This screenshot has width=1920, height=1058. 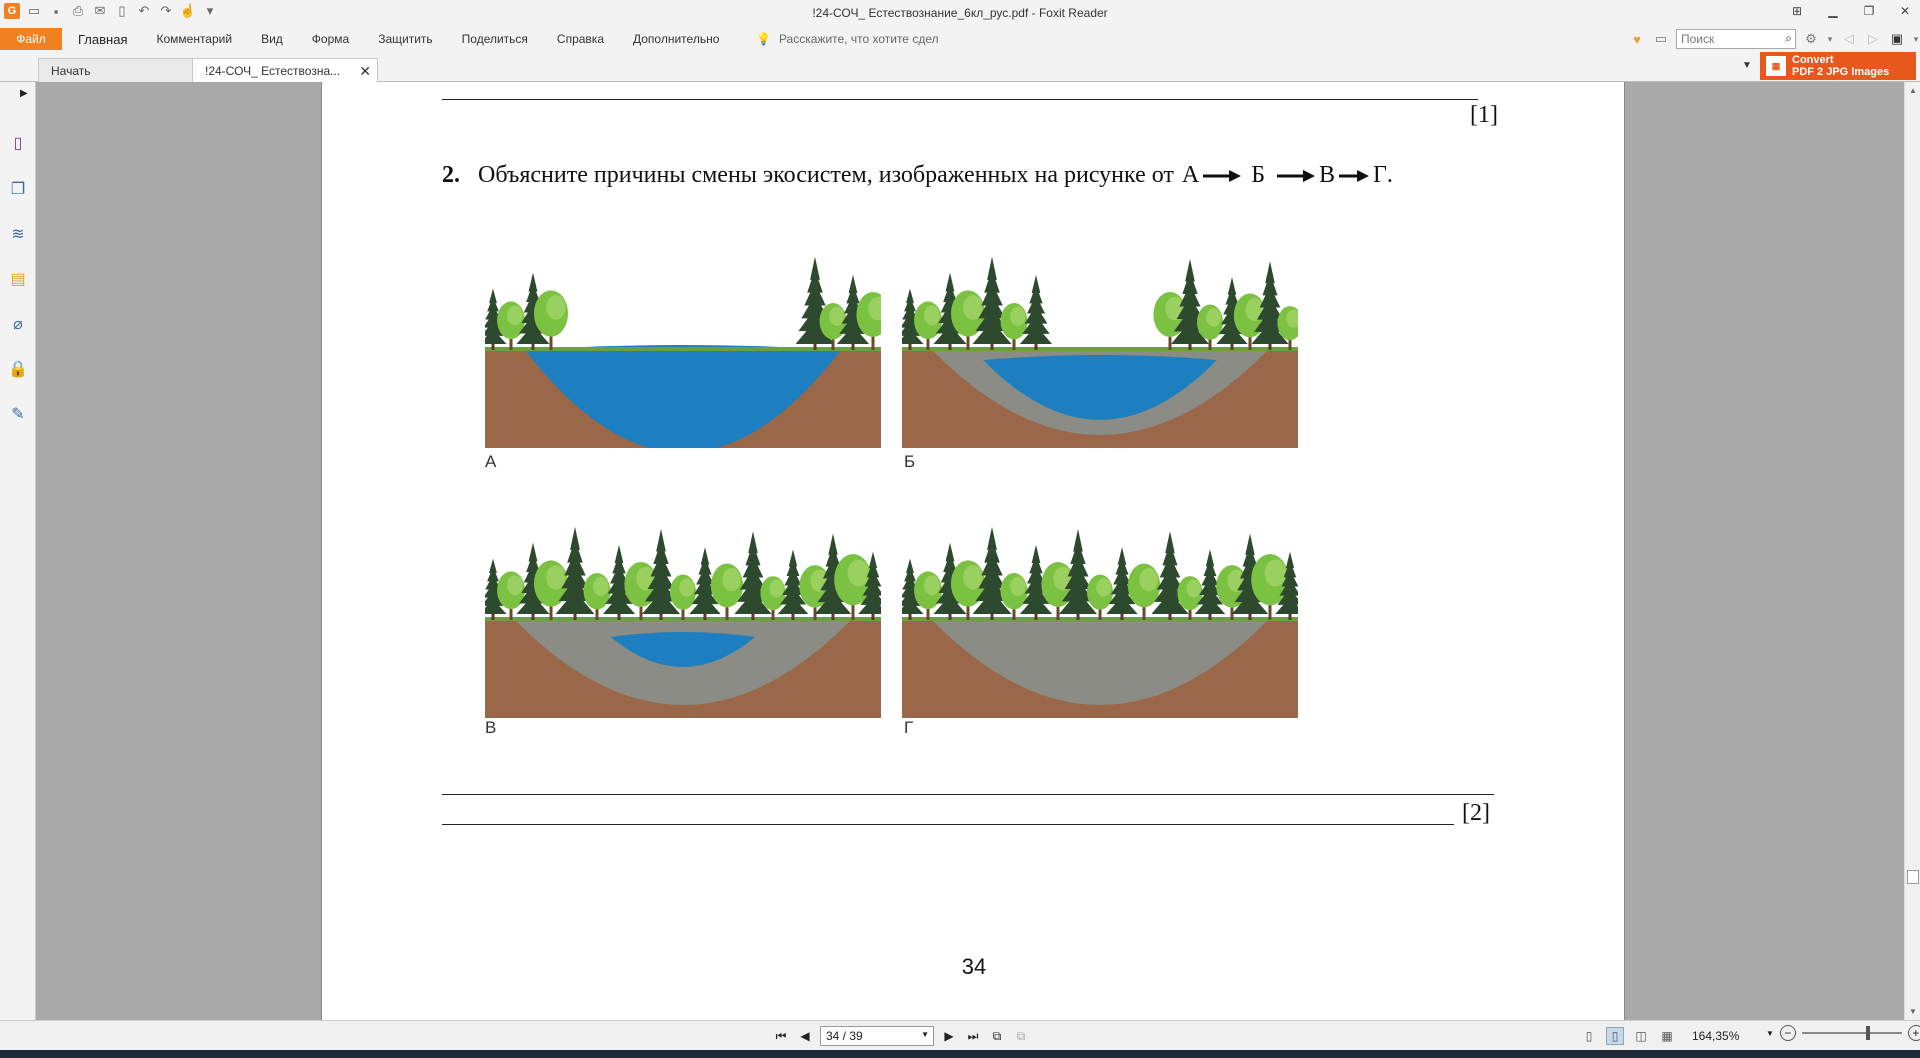 I want to click on file-menu-button: Файл, so click(x=31, y=39).